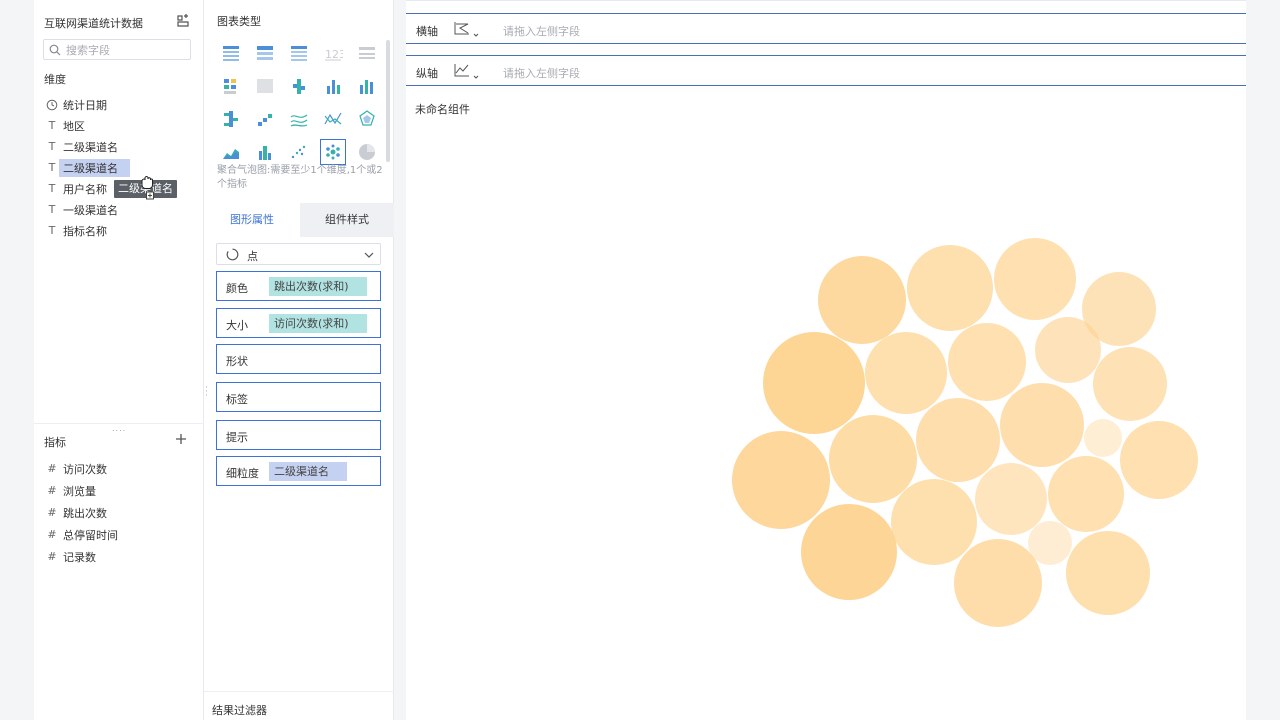 The width and height of the screenshot is (1280, 720). I want to click on color-property-box: 颜色 跳出次数(求和), so click(298, 286).